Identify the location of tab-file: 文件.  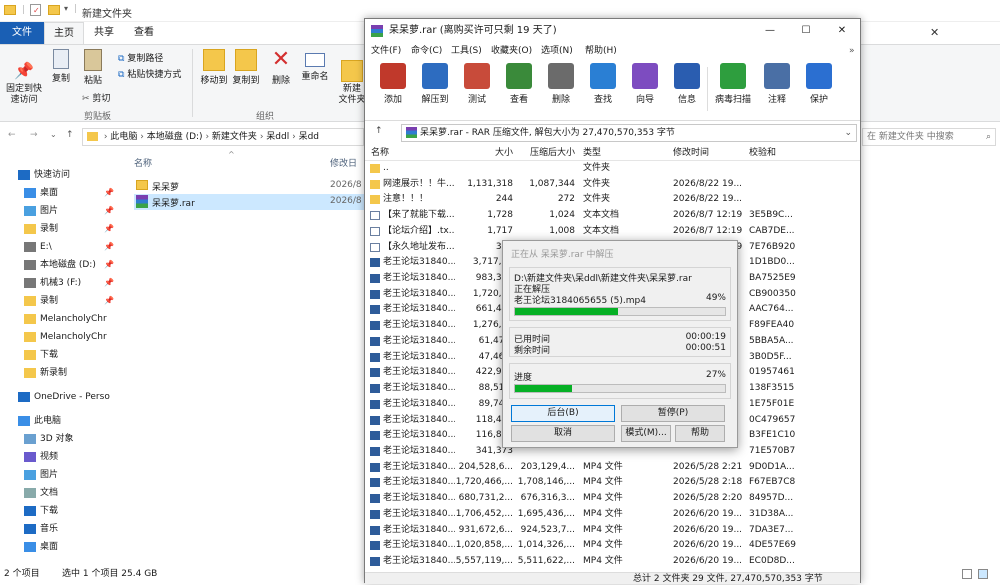
(22, 33).